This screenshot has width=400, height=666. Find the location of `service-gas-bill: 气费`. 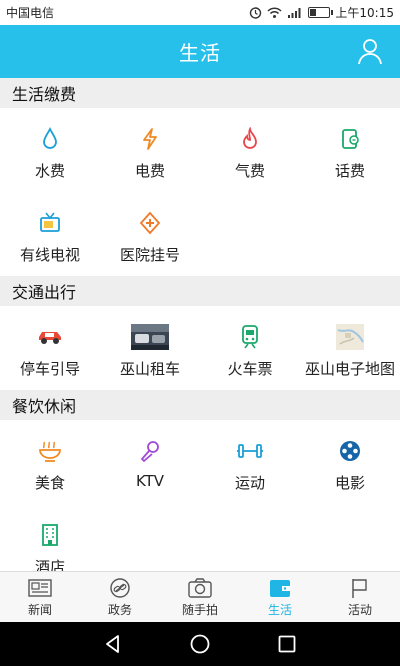

service-gas-bill: 气费 is located at coordinates (250, 150).